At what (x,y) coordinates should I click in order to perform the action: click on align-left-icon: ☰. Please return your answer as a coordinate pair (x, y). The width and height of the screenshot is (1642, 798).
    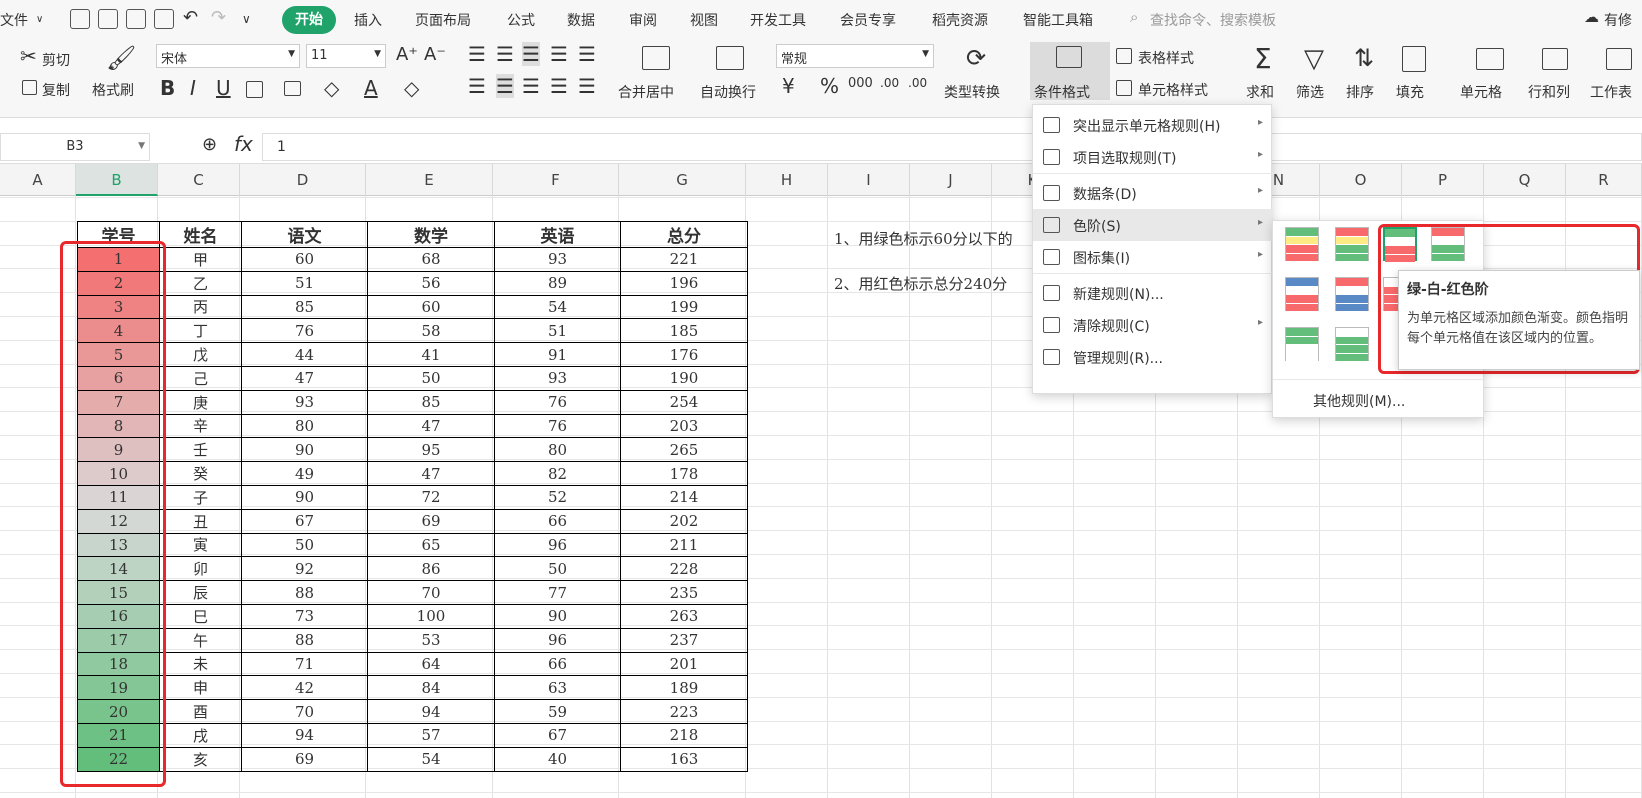
    Looking at the image, I should click on (477, 86).